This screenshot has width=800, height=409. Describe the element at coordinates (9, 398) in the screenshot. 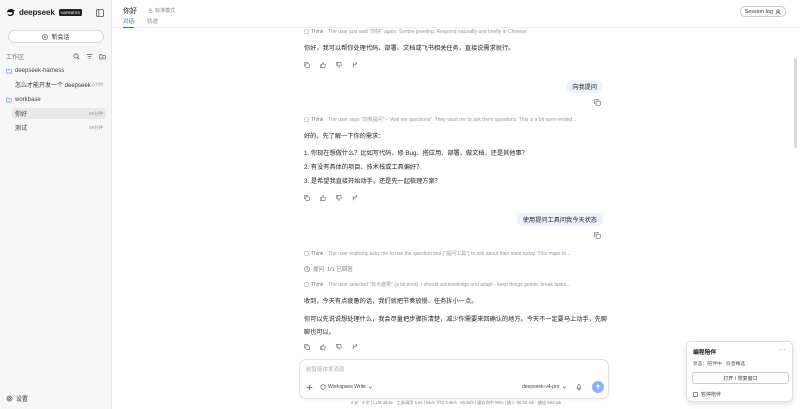

I see `gear-icon` at that location.